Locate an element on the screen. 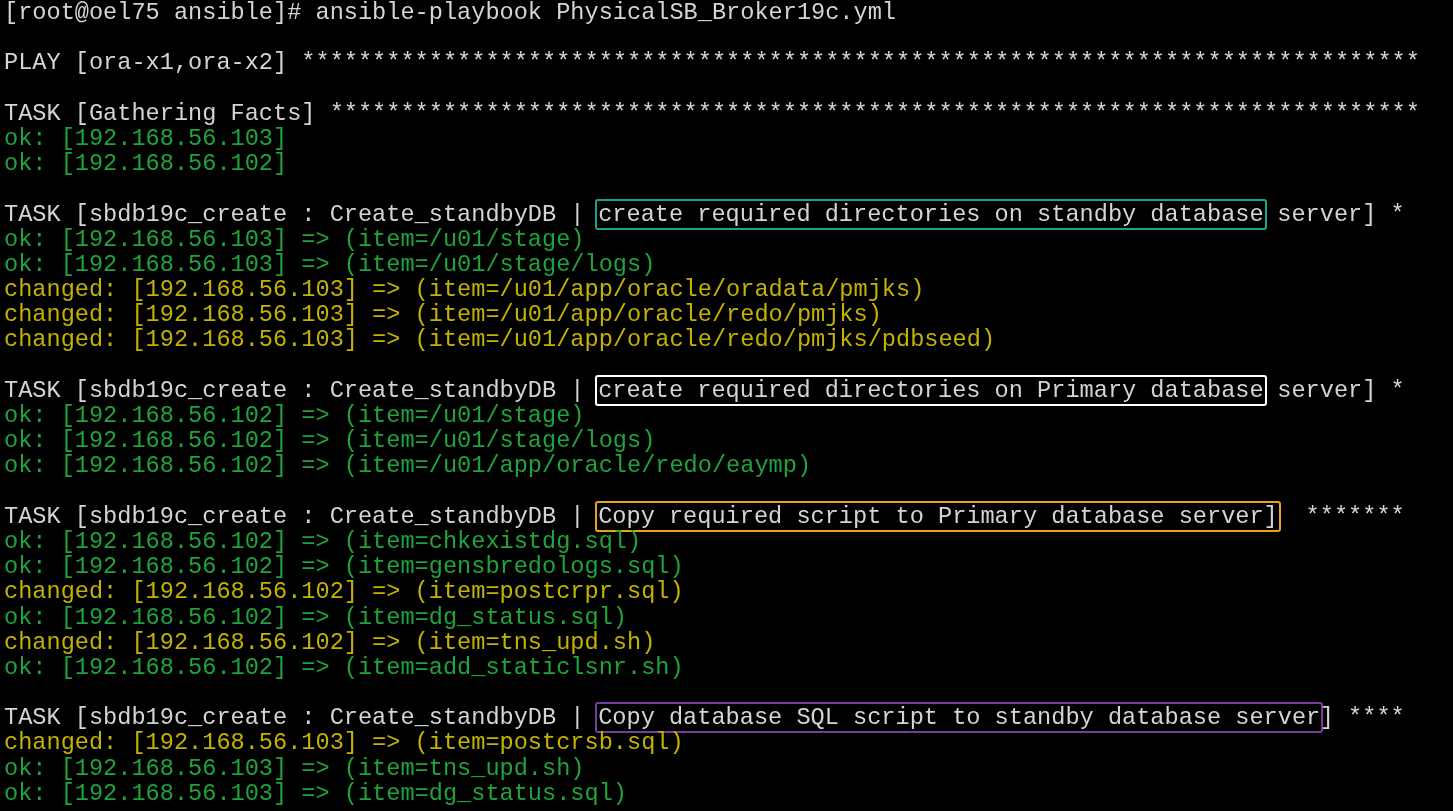  terminal-text: ok: [192.168.56.102] is located at coordinates (146, 164).